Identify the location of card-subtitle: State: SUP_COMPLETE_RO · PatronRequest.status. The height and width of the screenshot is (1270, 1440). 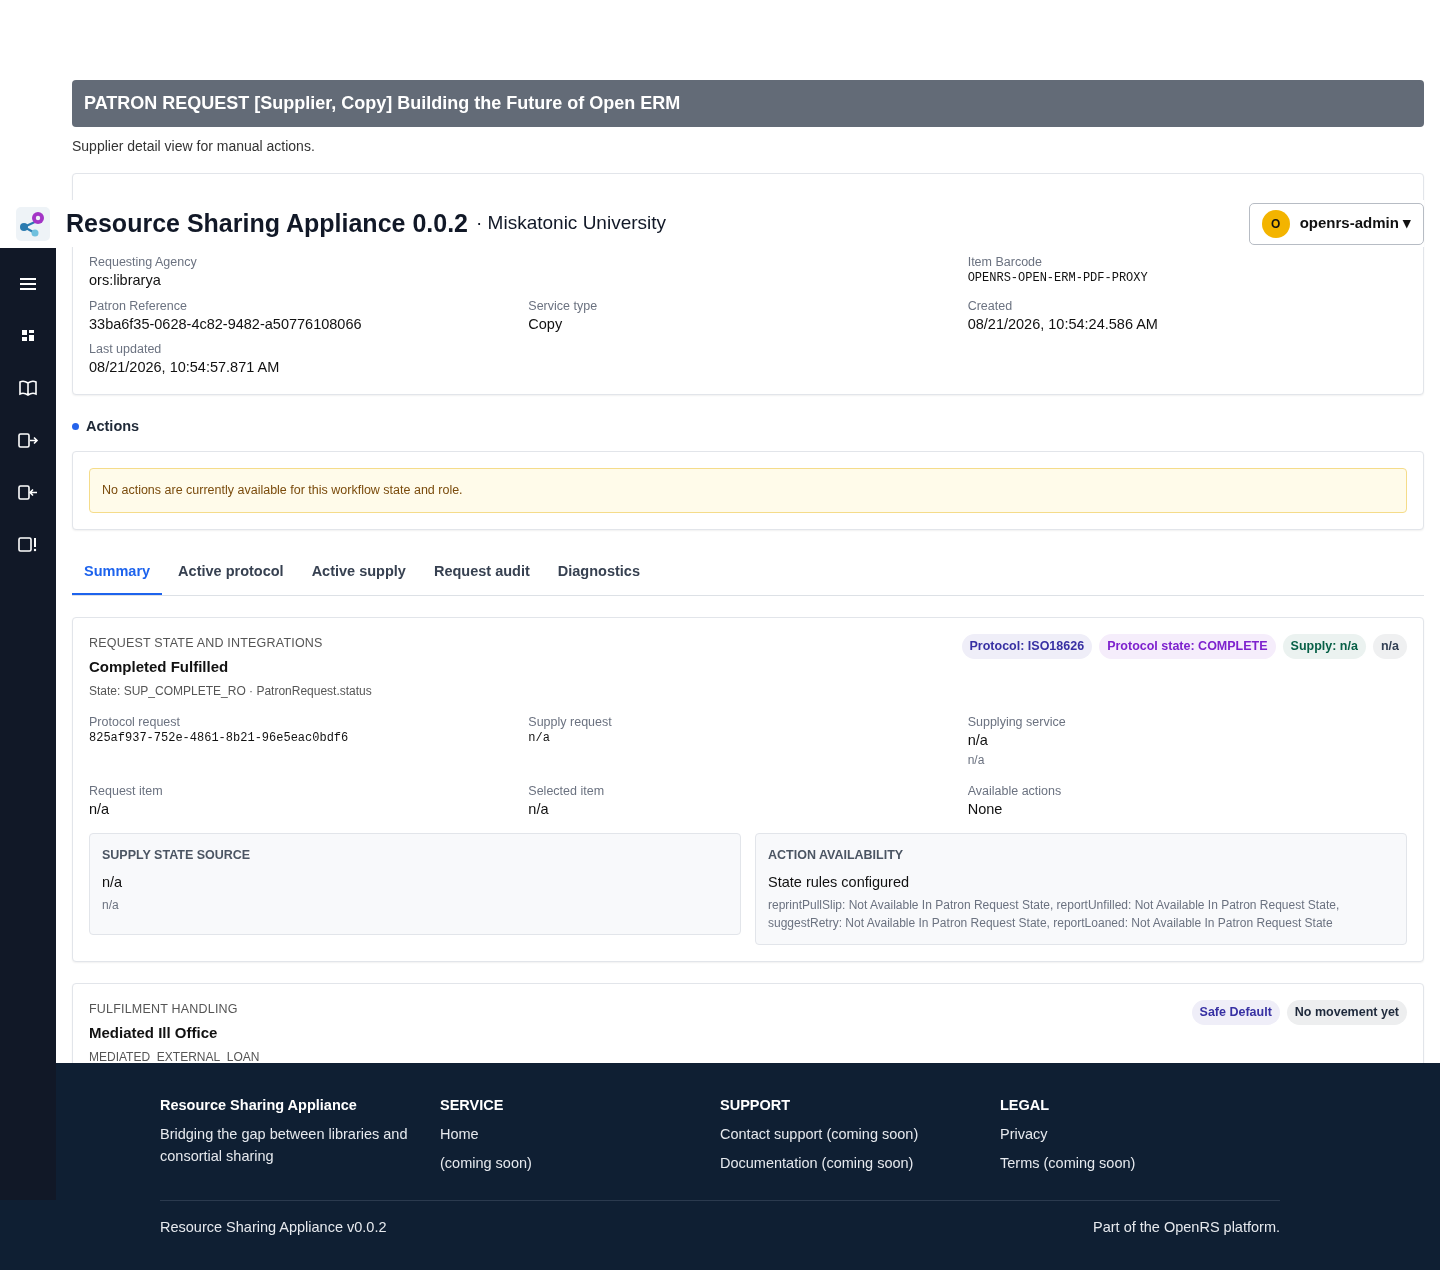
(230, 692).